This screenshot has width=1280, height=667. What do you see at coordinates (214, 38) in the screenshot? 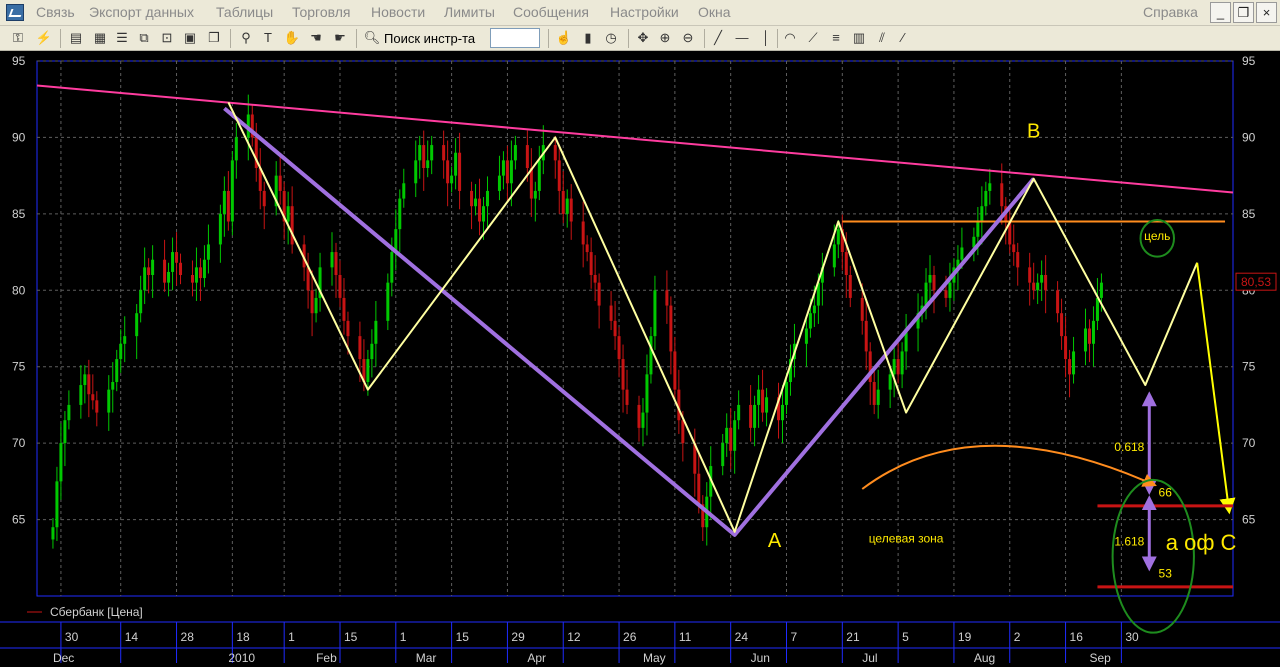
I see `layers-icon: ❐` at bounding box center [214, 38].